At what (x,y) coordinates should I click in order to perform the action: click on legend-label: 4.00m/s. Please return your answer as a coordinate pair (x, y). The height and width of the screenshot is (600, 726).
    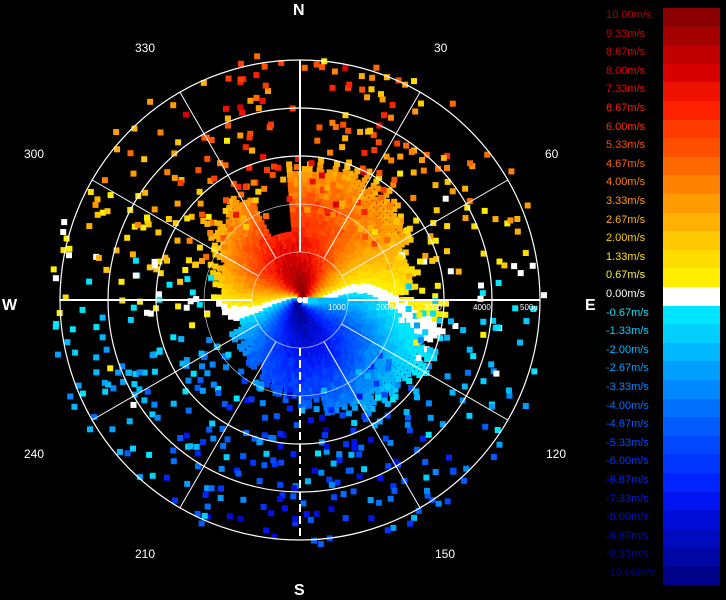
    Looking at the image, I should click on (626, 182).